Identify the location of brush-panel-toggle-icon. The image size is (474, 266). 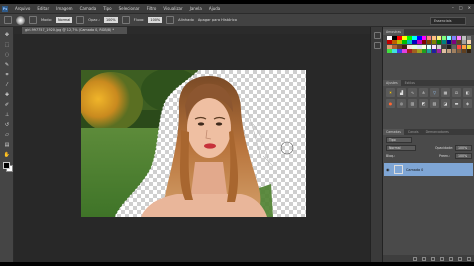
(33, 20).